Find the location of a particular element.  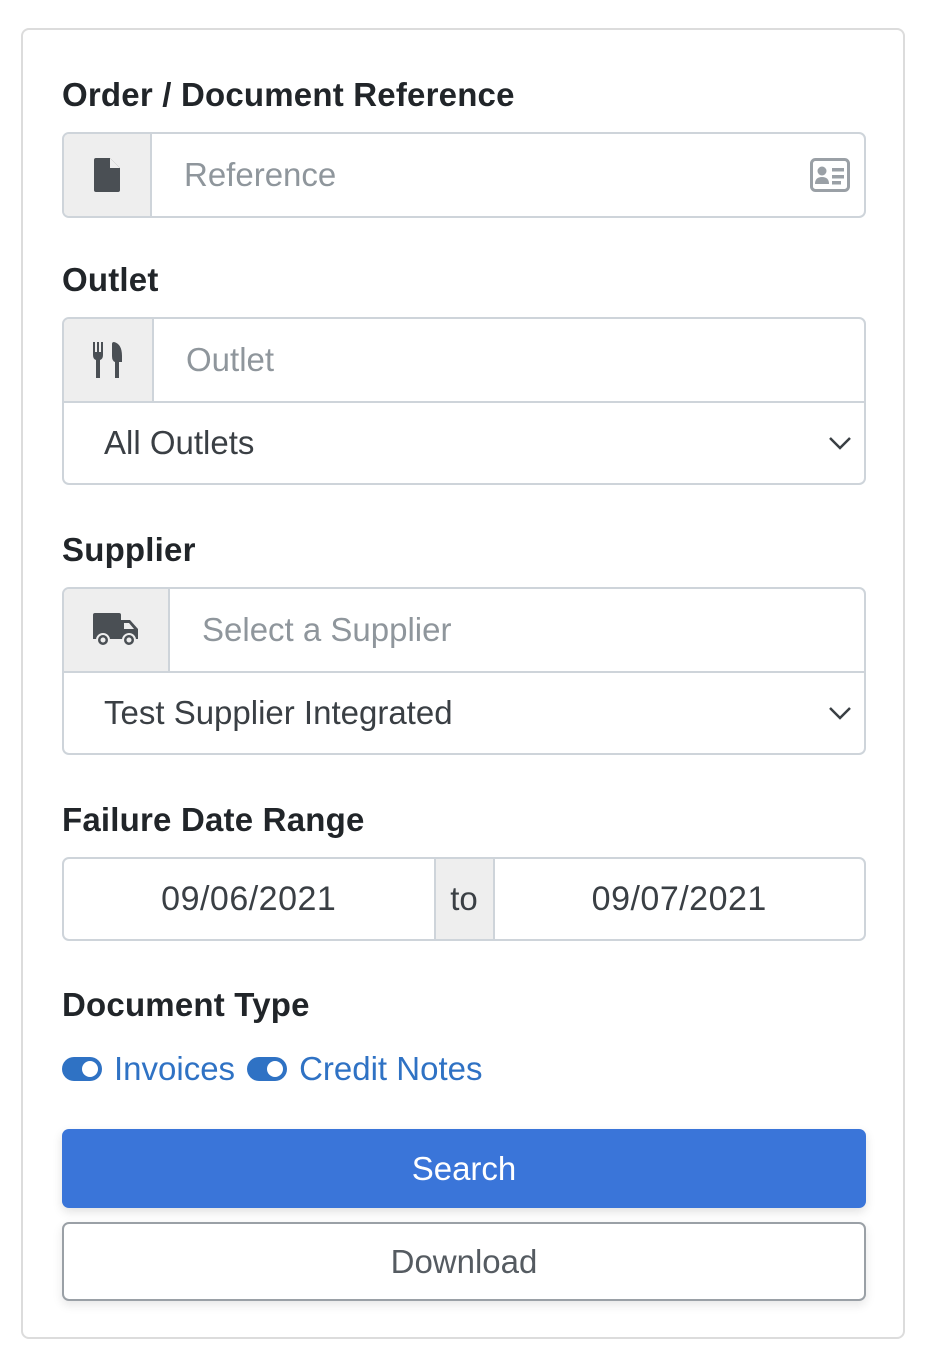

toggle-invoices-label: Invoices is located at coordinates (174, 1069).